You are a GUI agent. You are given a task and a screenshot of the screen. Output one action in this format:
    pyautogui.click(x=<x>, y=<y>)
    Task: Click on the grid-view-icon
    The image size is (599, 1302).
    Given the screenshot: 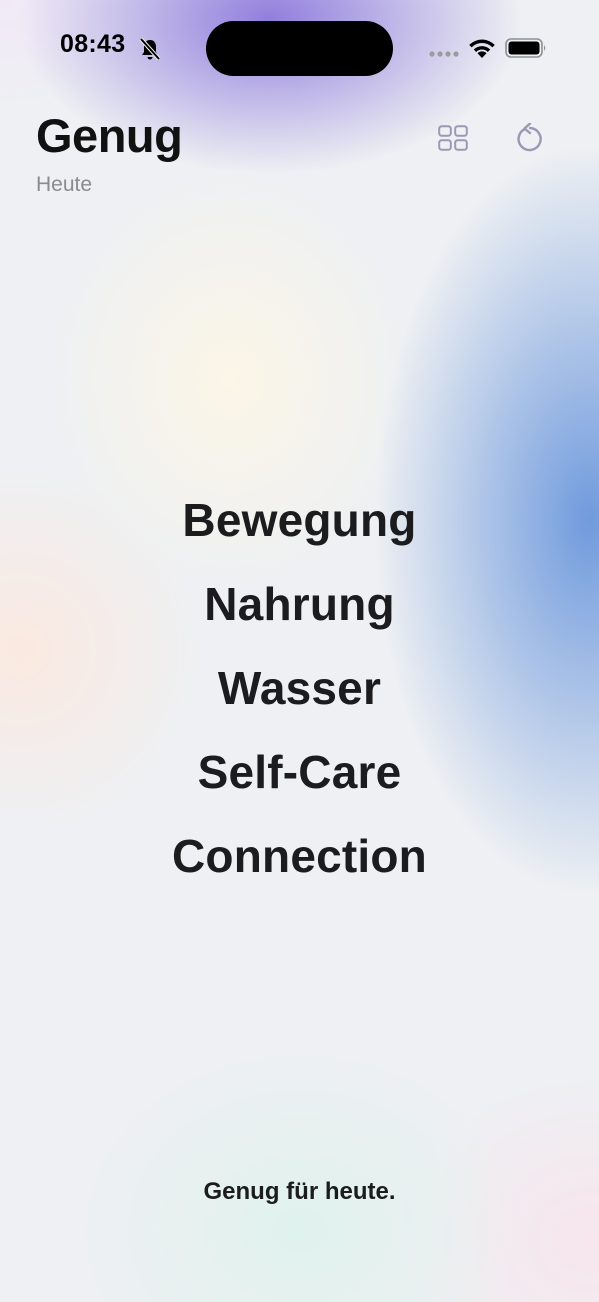 What is the action you would take?
    pyautogui.click(x=453, y=138)
    